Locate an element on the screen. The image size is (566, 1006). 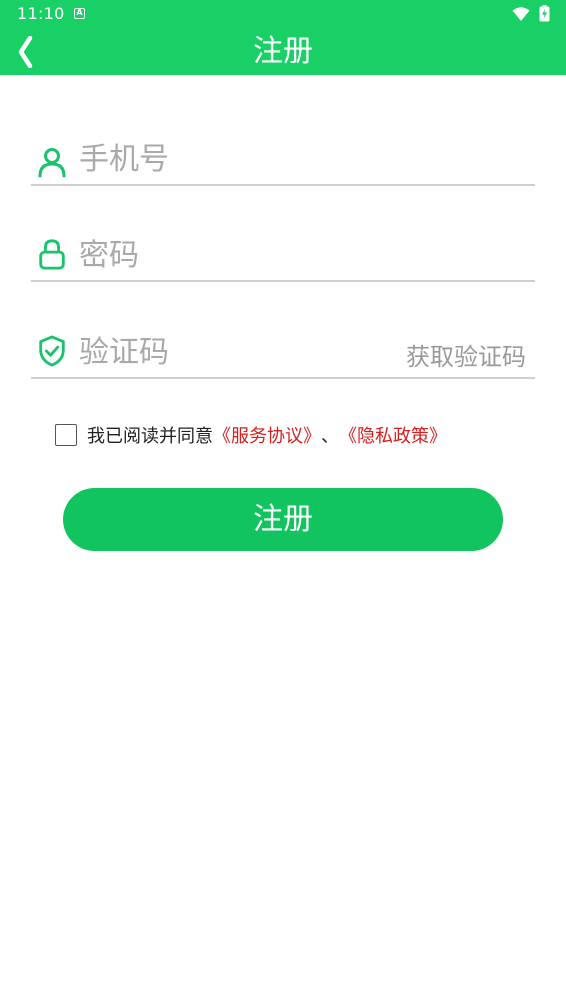
page-title: 注册 is located at coordinates (283, 51).